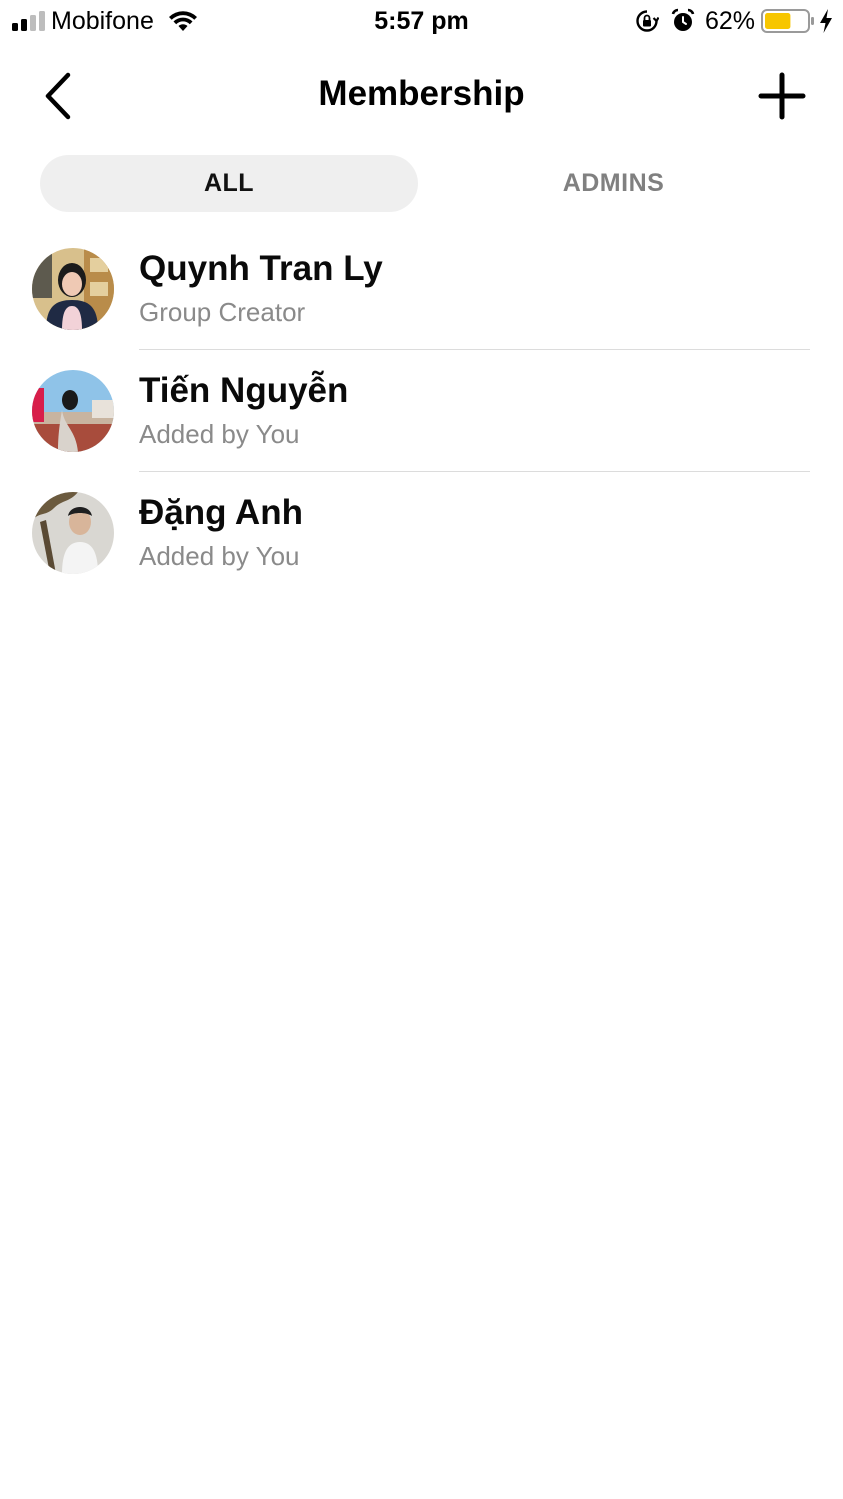 The width and height of the screenshot is (843, 1499). What do you see at coordinates (421, 289) in the screenshot?
I see `member-row: Quynh Tran Ly Group Creator` at bounding box center [421, 289].